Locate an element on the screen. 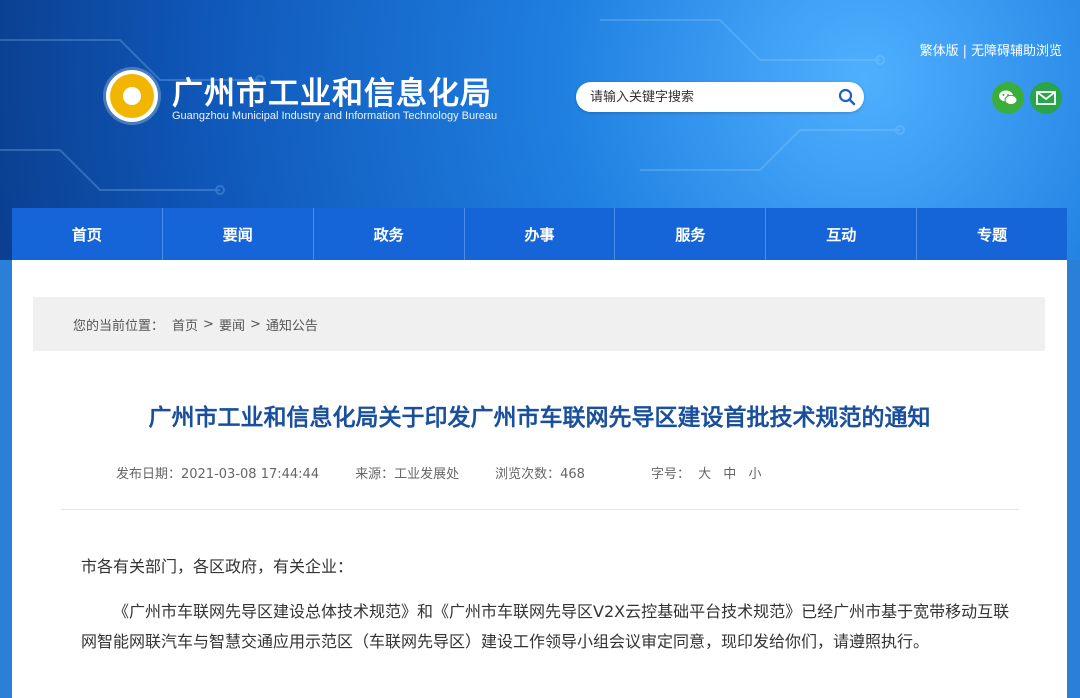  font-size-large: 大 is located at coordinates (704, 474).